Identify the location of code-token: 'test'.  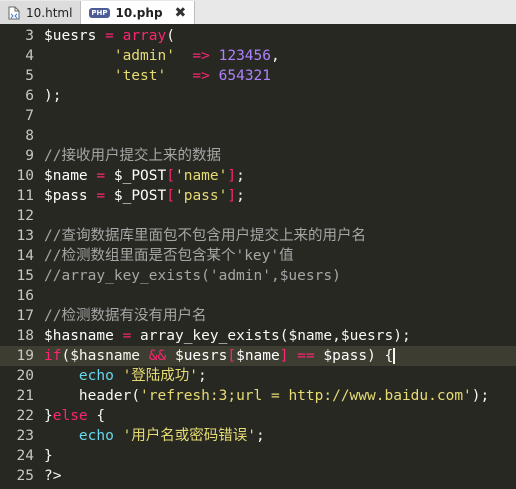
(140, 76).